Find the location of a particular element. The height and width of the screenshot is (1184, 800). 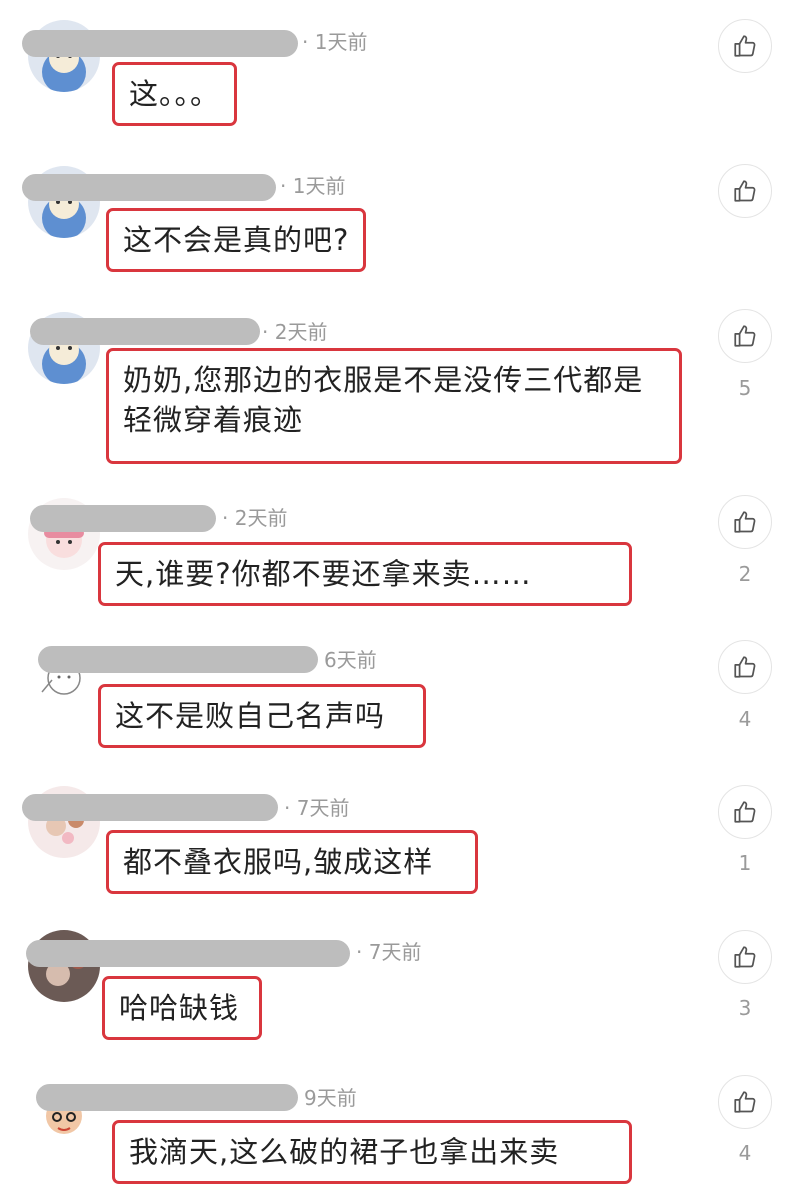

like-count: 3 is located at coordinates (745, 1008).